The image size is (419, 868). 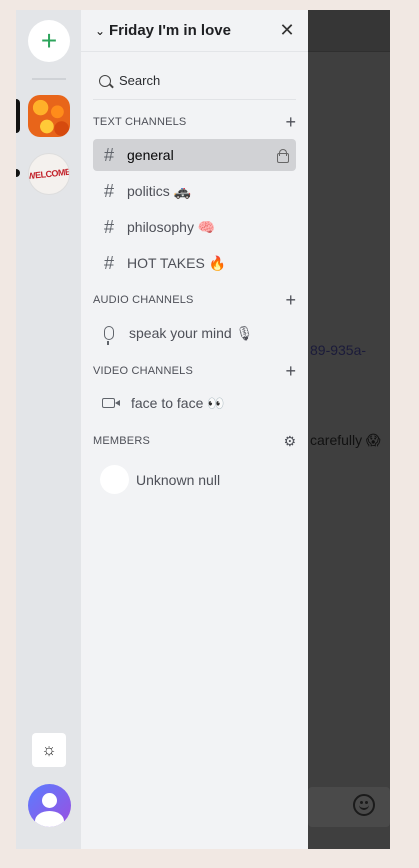 What do you see at coordinates (178, 479) in the screenshot?
I see `member-name: Unknown null` at bounding box center [178, 479].